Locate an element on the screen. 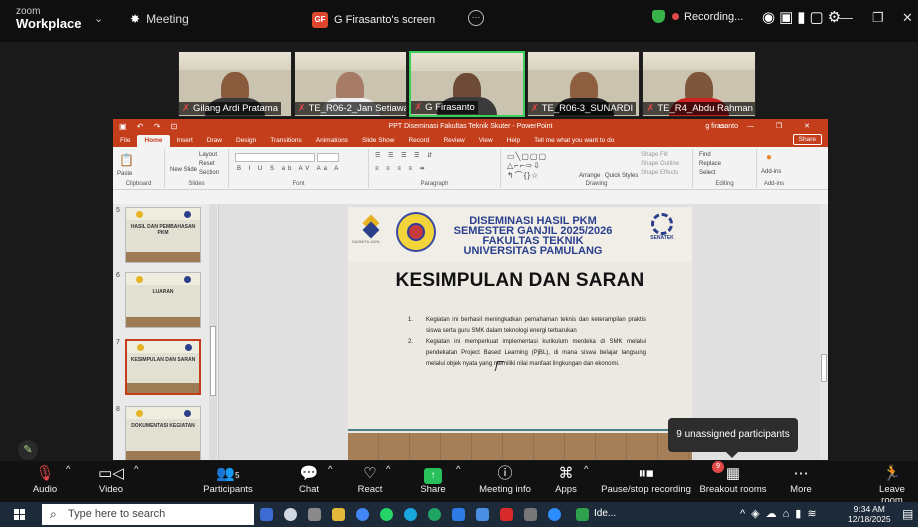  chrome-icon is located at coordinates (362, 514).